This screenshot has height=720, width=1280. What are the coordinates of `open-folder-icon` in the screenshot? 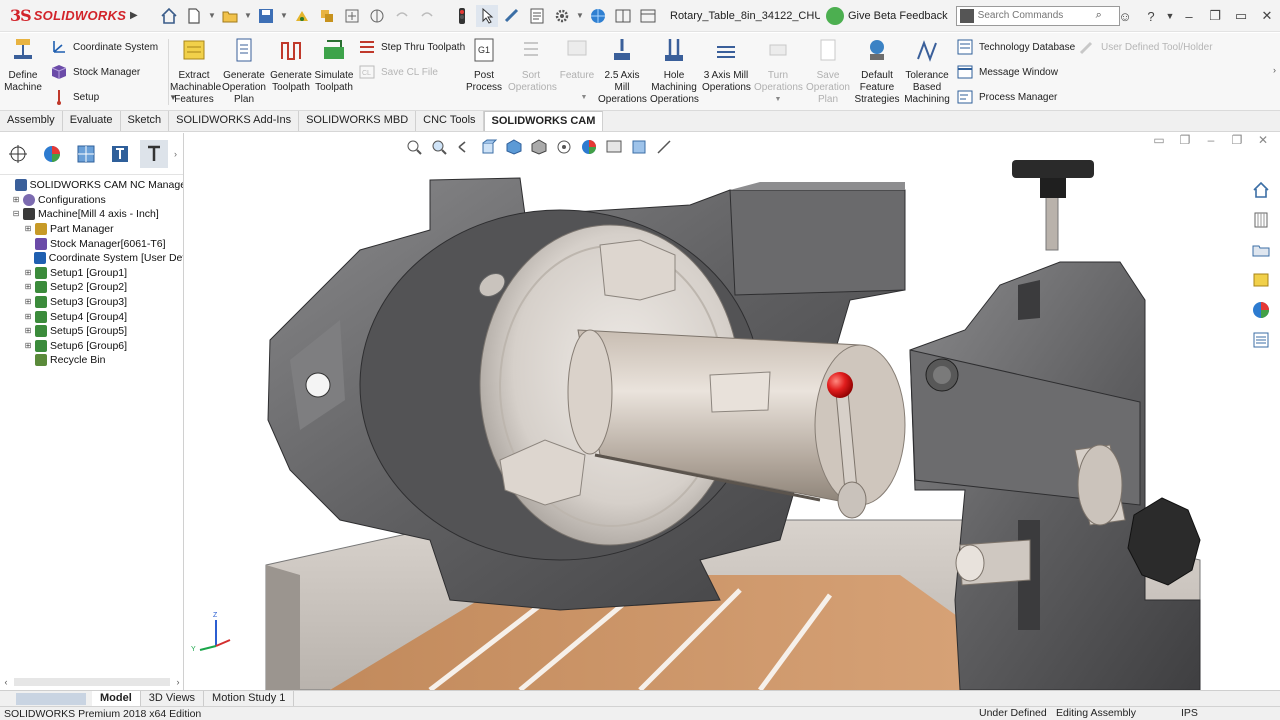 It's located at (230, 16).